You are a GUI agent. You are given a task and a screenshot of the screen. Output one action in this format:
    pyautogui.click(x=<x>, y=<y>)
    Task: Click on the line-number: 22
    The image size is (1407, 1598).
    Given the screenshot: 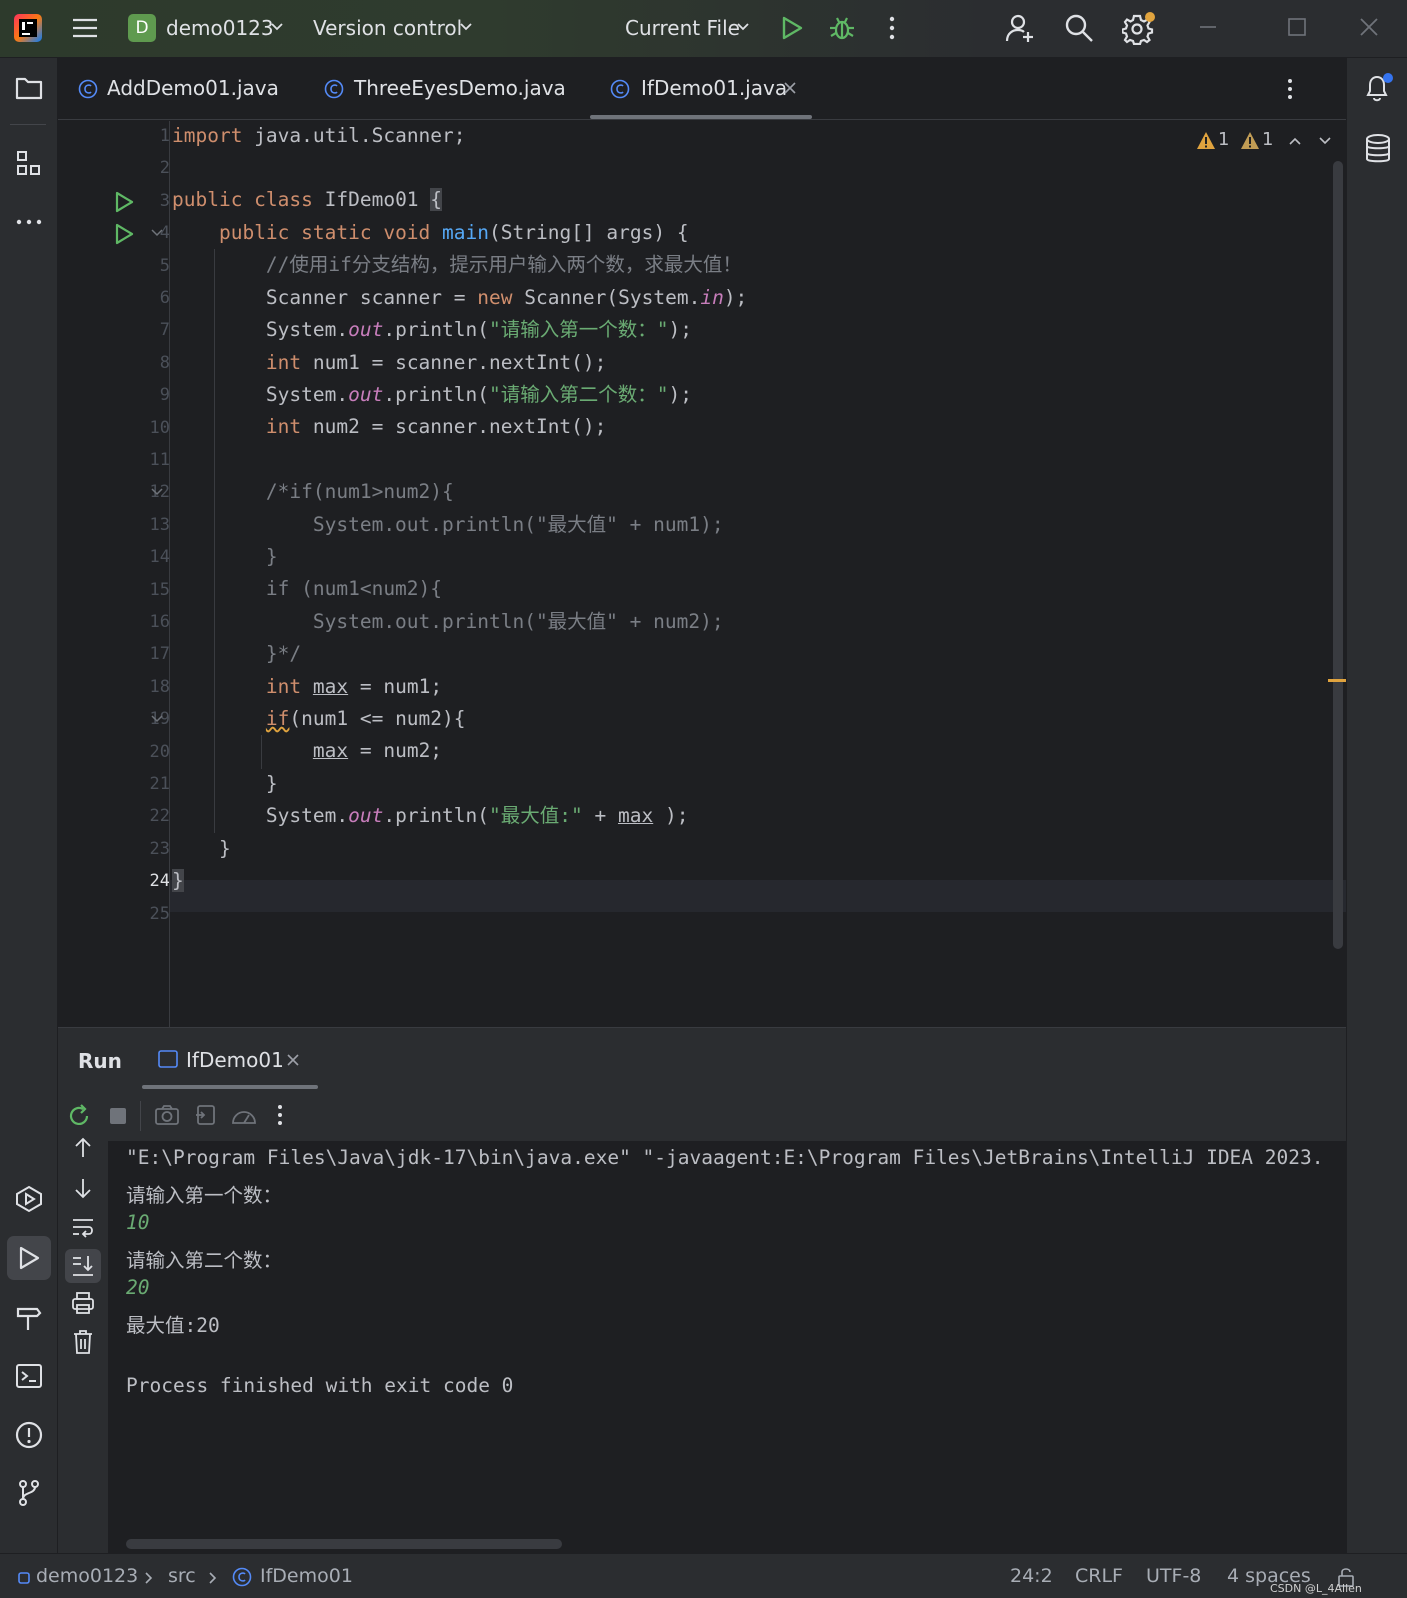 What is the action you would take?
    pyautogui.click(x=146, y=816)
    